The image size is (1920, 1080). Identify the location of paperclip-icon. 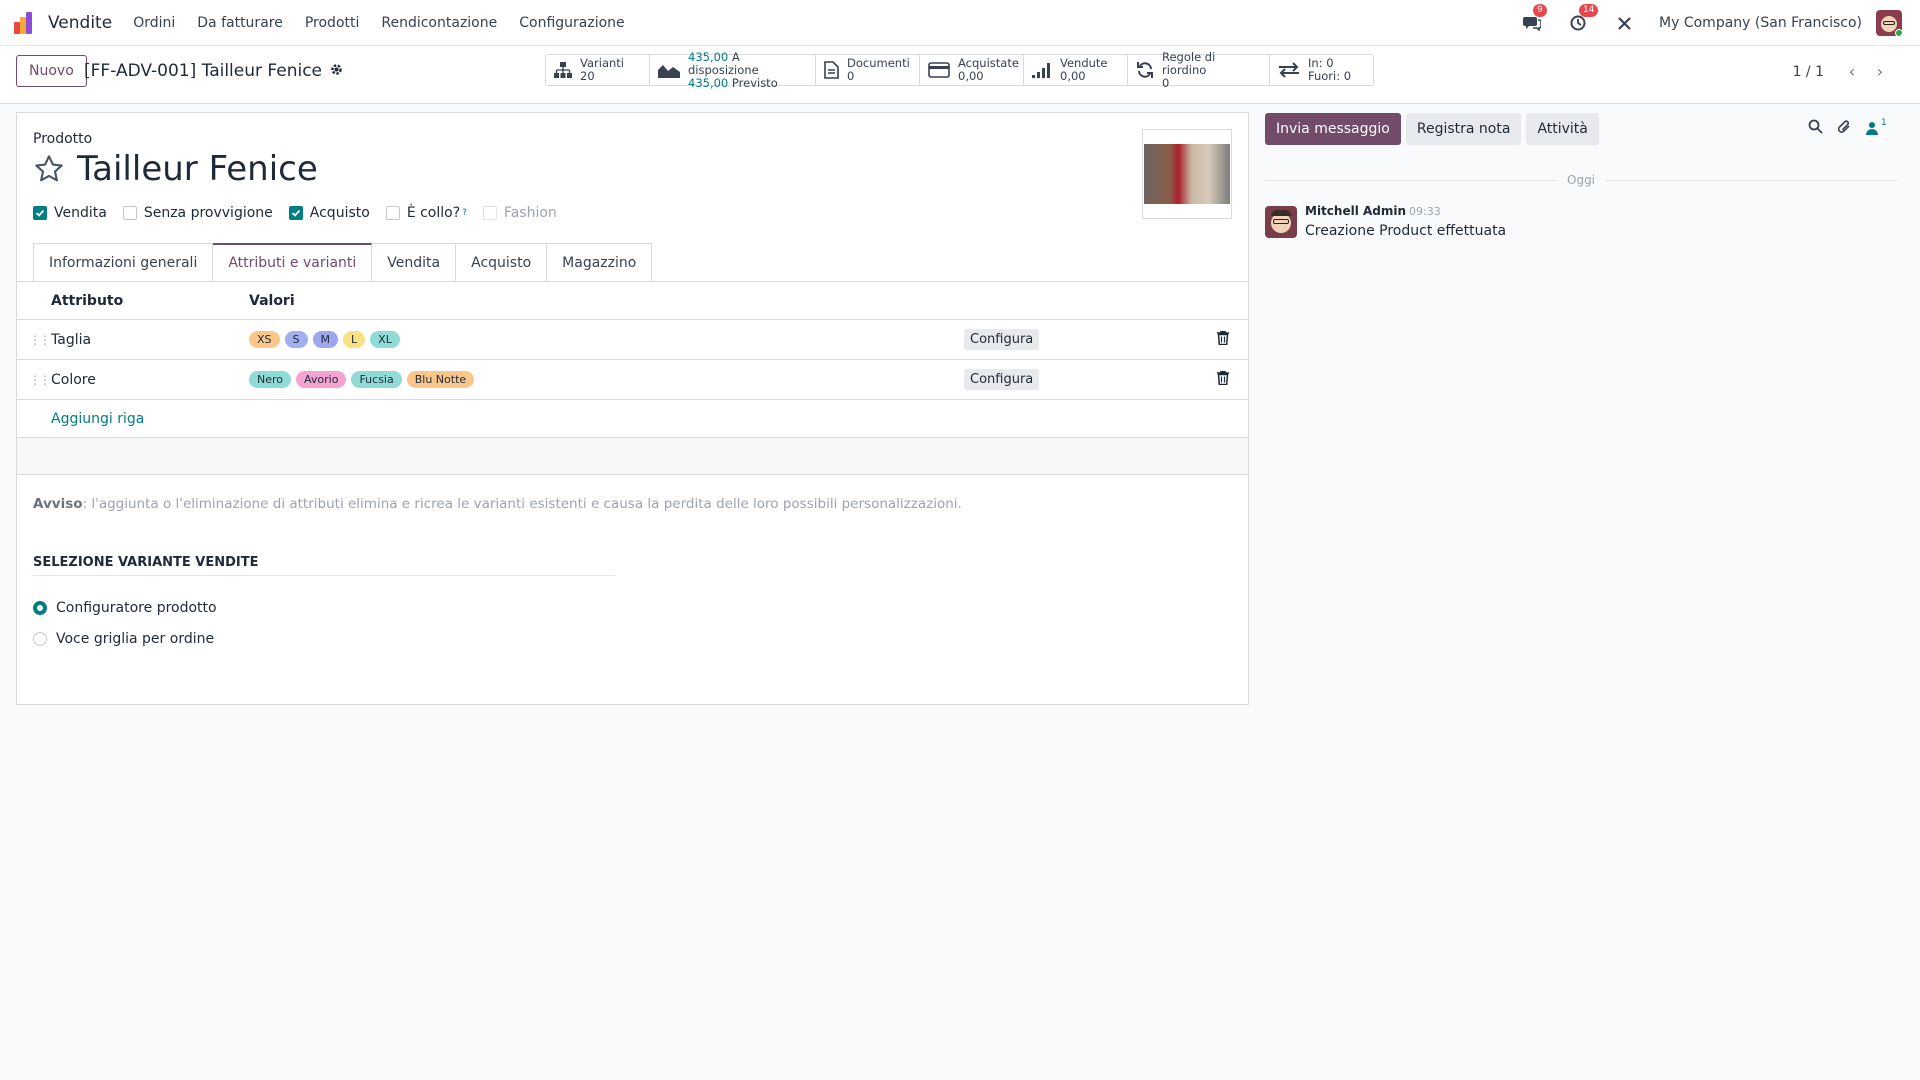
(1844, 127).